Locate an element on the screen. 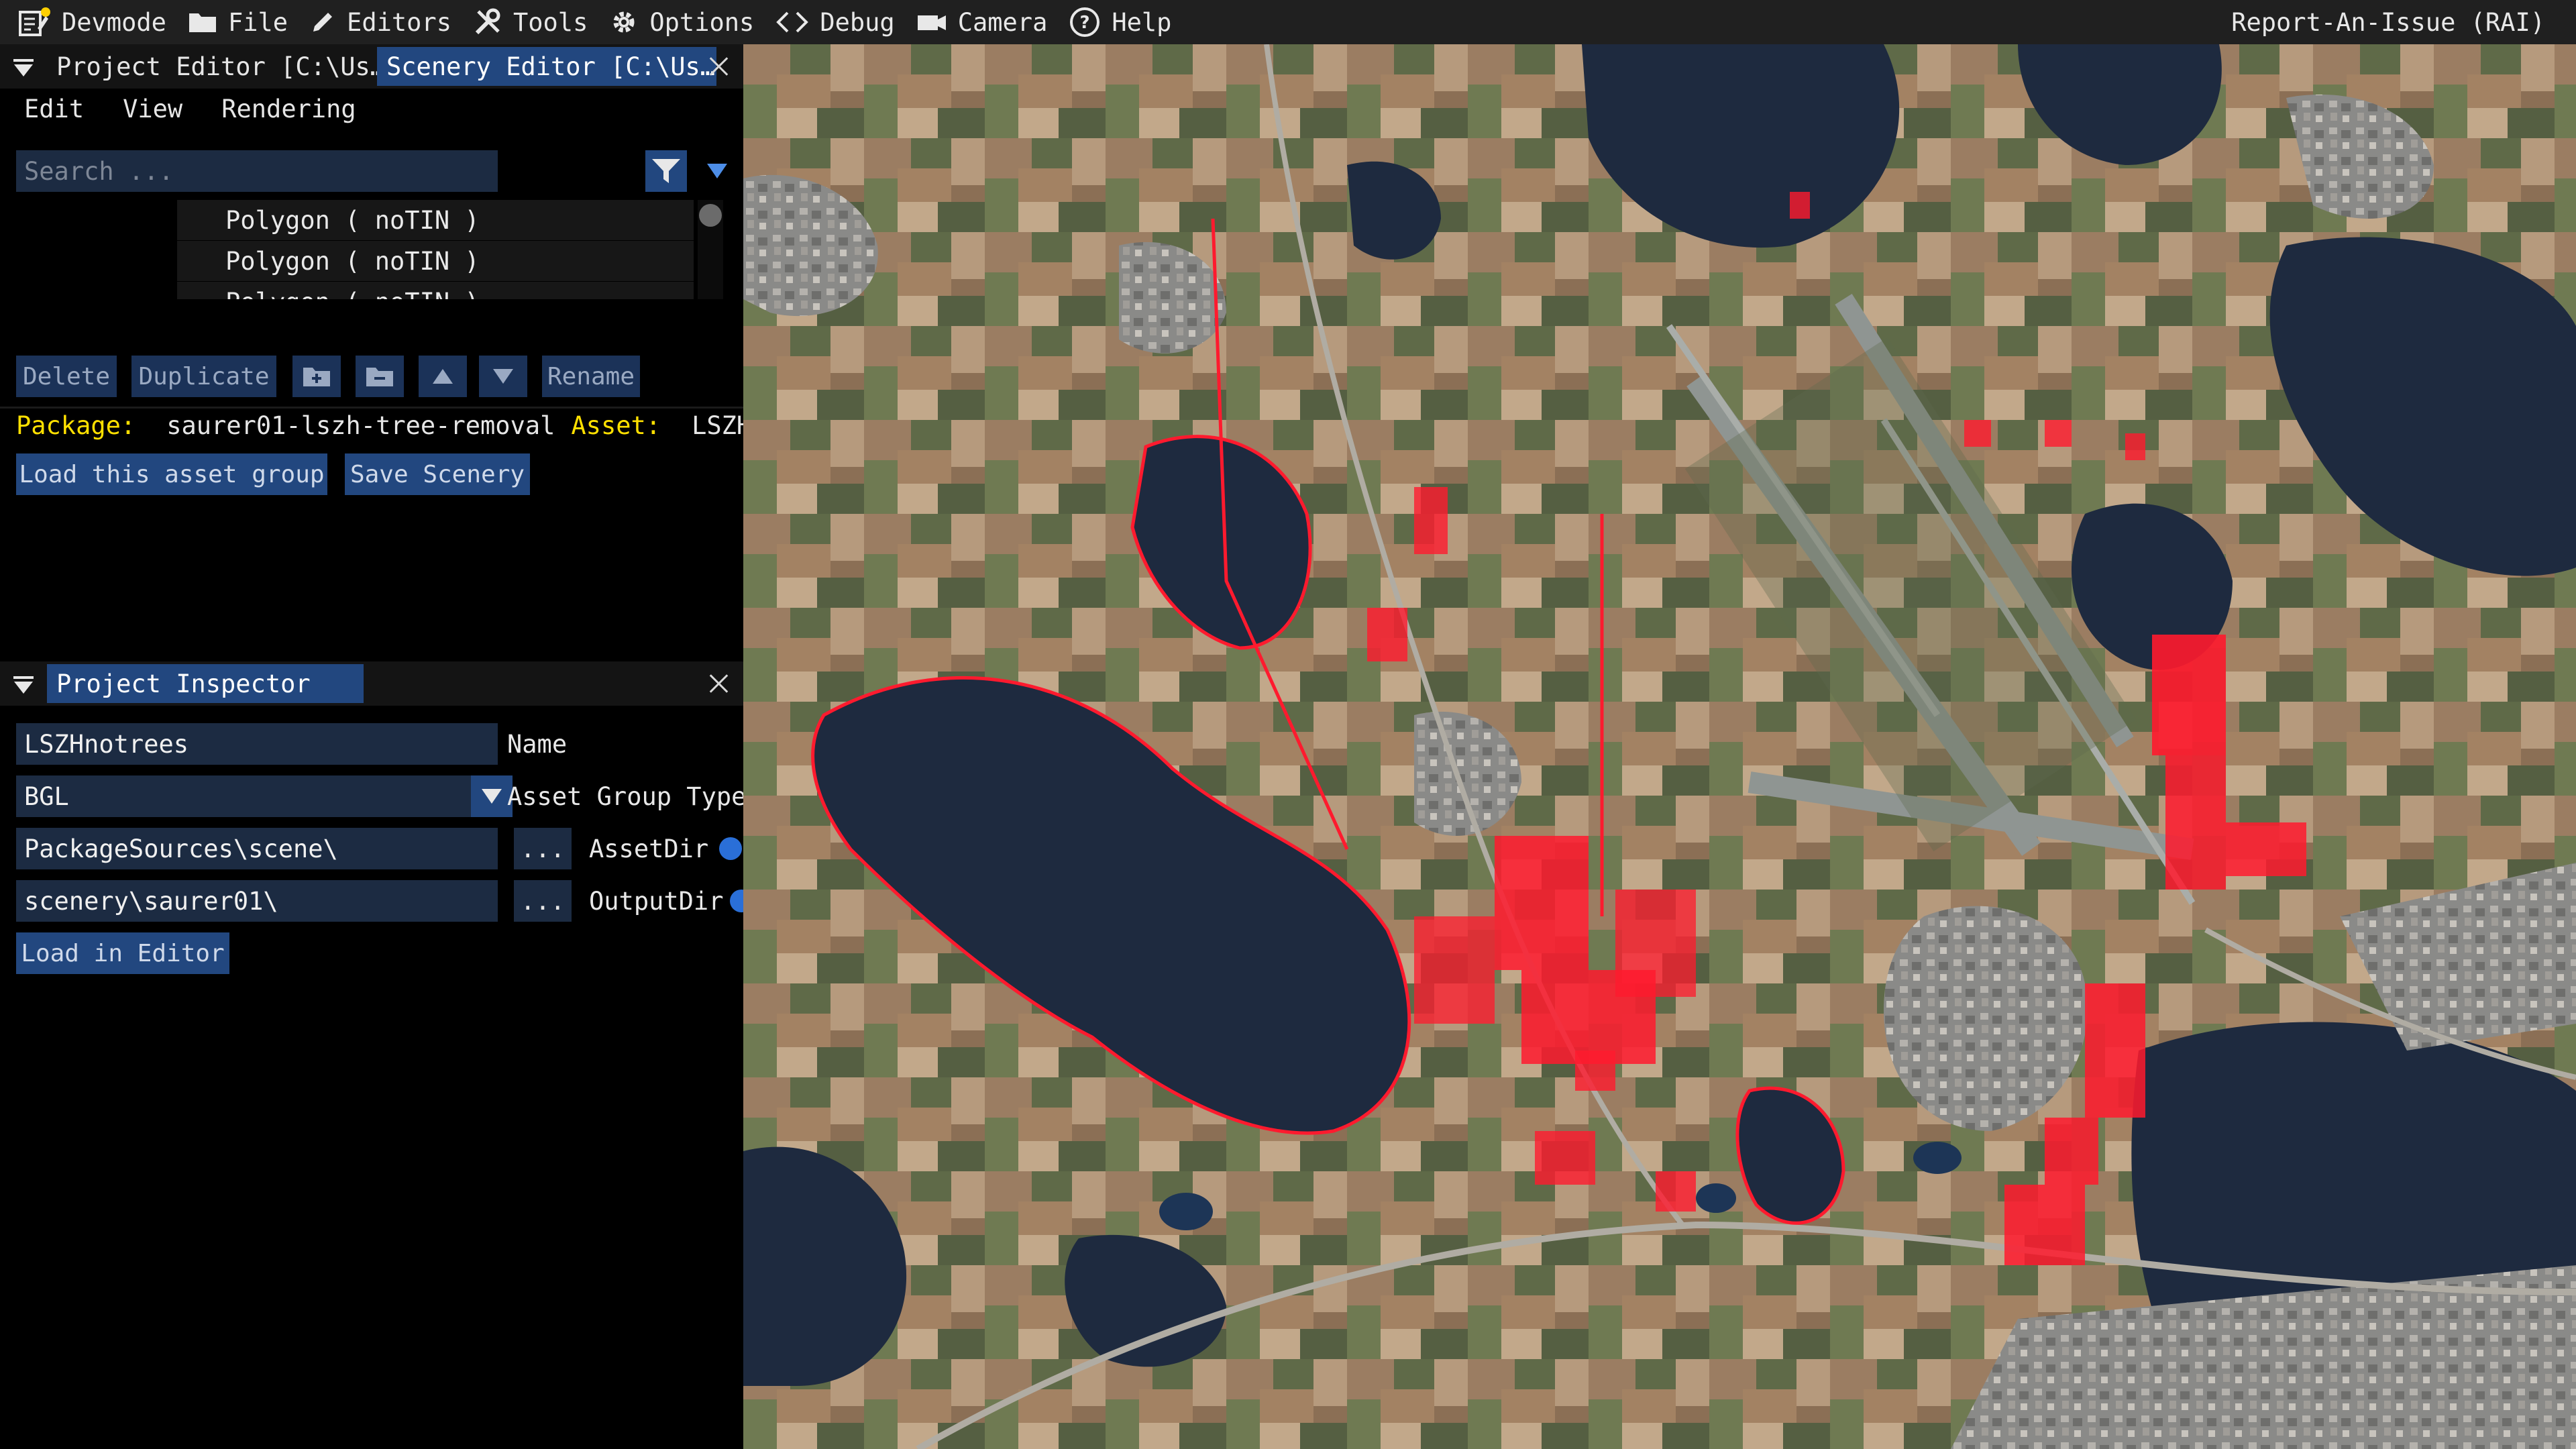  code-brackets-icon is located at coordinates (792, 22).